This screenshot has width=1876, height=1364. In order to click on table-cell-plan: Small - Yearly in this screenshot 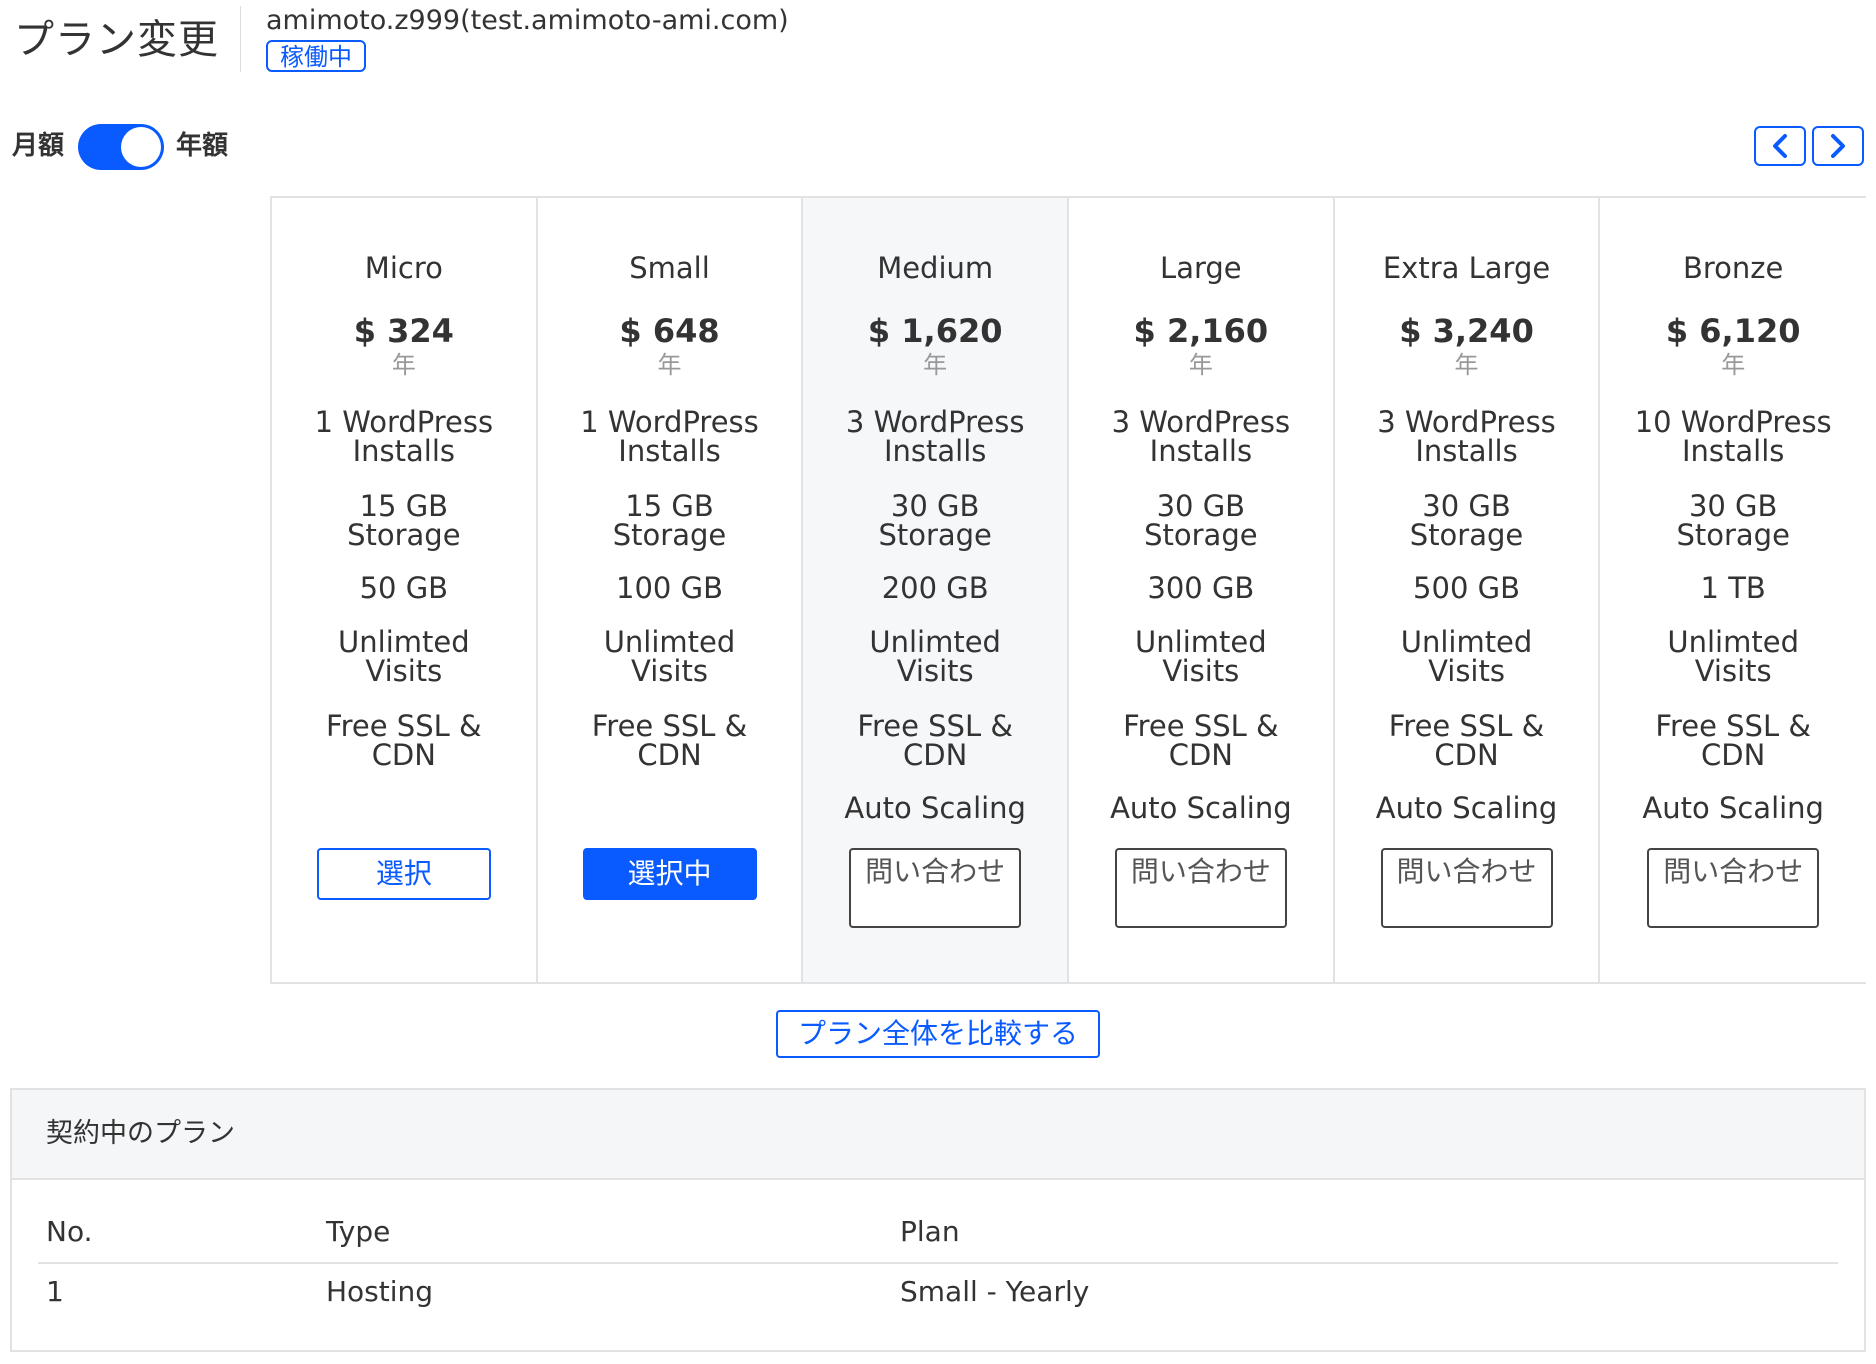, I will do `click(995, 1291)`.